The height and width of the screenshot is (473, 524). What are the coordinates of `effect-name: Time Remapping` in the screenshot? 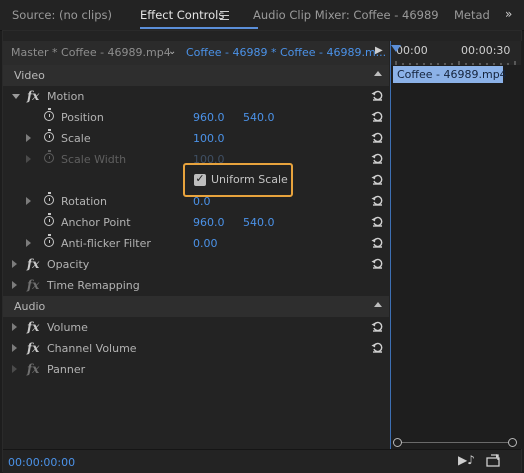 It's located at (93, 285).